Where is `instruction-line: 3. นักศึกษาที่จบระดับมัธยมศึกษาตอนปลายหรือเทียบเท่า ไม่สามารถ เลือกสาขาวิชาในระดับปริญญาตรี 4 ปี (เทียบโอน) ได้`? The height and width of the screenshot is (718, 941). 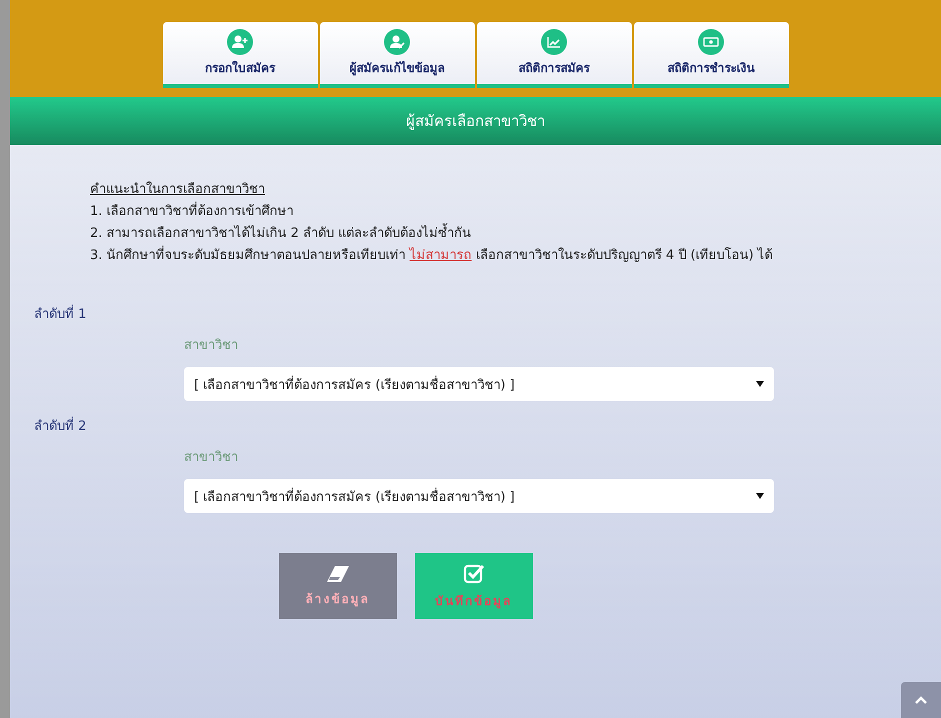 instruction-line: 3. นักศึกษาที่จบระดับมัธยมศึกษาตอนปลายหรือเทียบเท่า ไม่สามารถ เลือกสาขาวิชาในระดับปริญญาตรี 4 ปี (เทียบโอน) ได้ is located at coordinates (485, 256).